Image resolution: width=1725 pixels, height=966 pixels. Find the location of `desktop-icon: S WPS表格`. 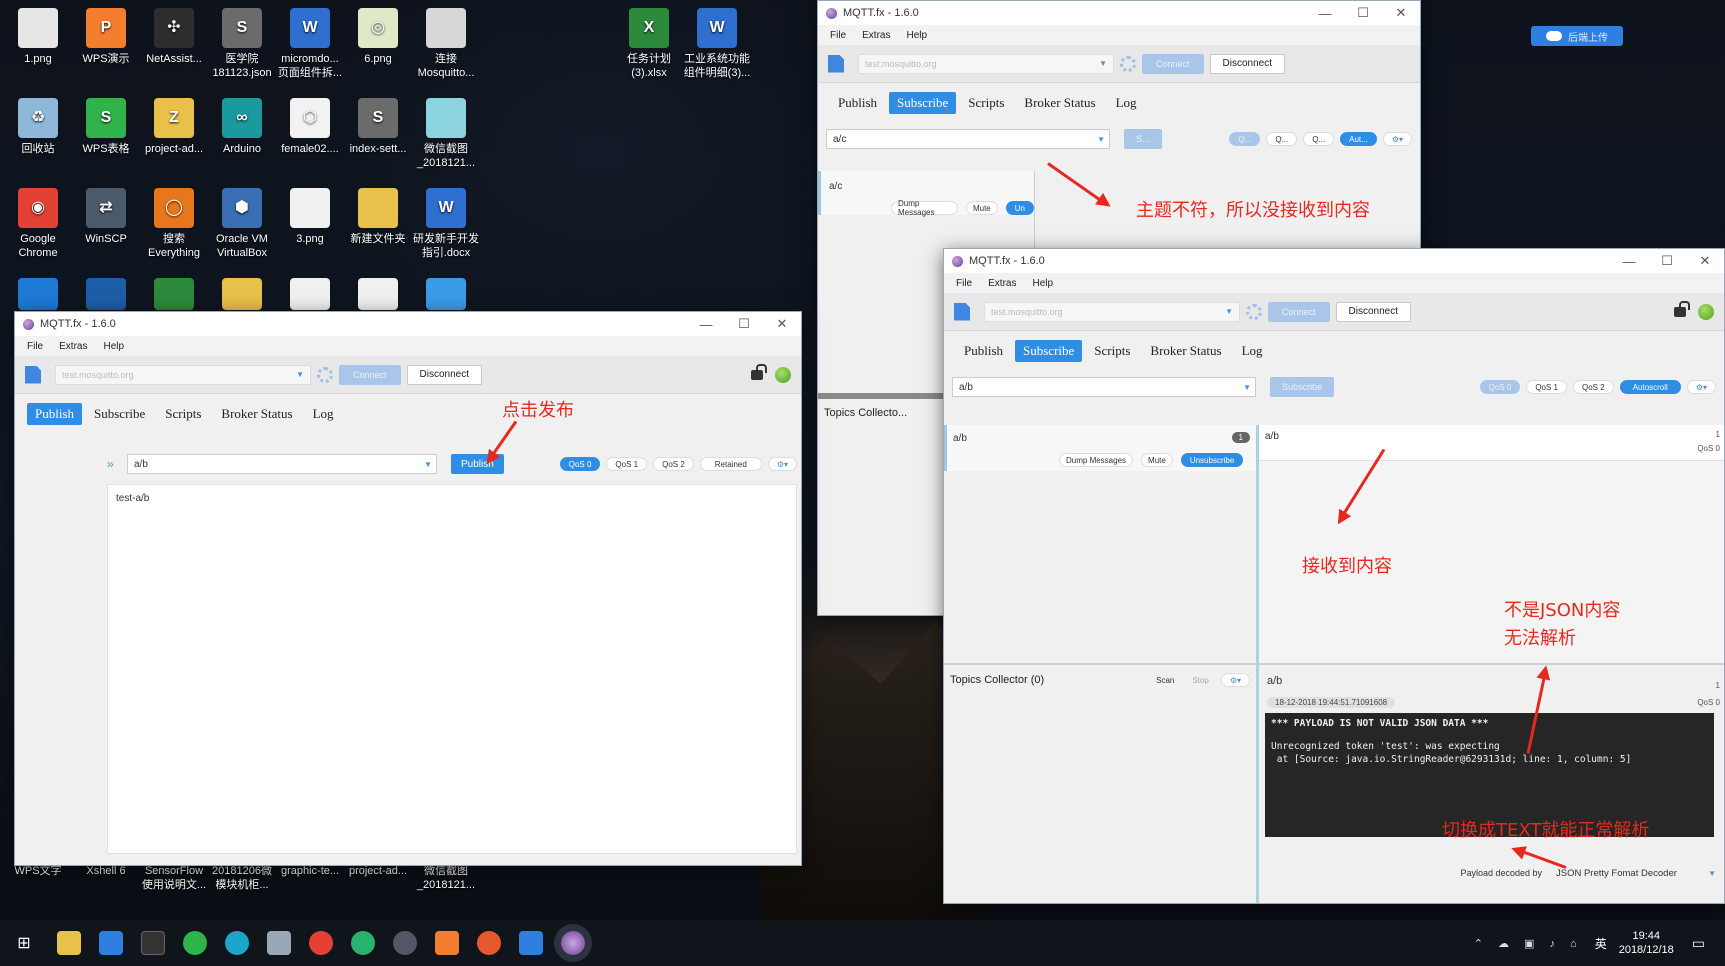

desktop-icon: S WPS表格 is located at coordinates (106, 127).